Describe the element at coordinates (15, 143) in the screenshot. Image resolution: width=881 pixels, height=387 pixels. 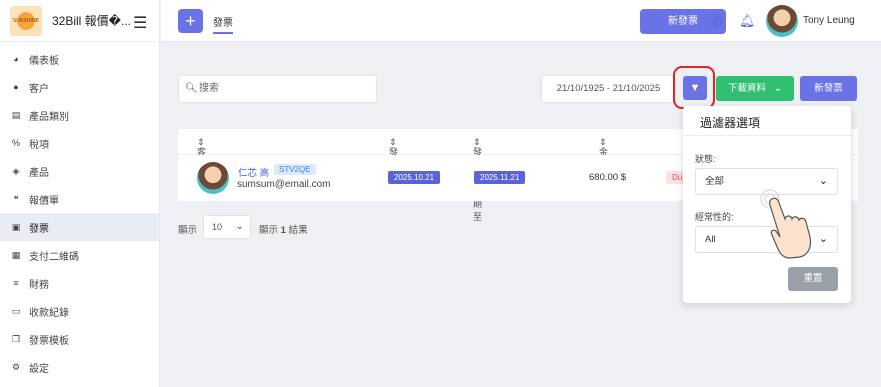
I see `percent-icon: %` at that location.